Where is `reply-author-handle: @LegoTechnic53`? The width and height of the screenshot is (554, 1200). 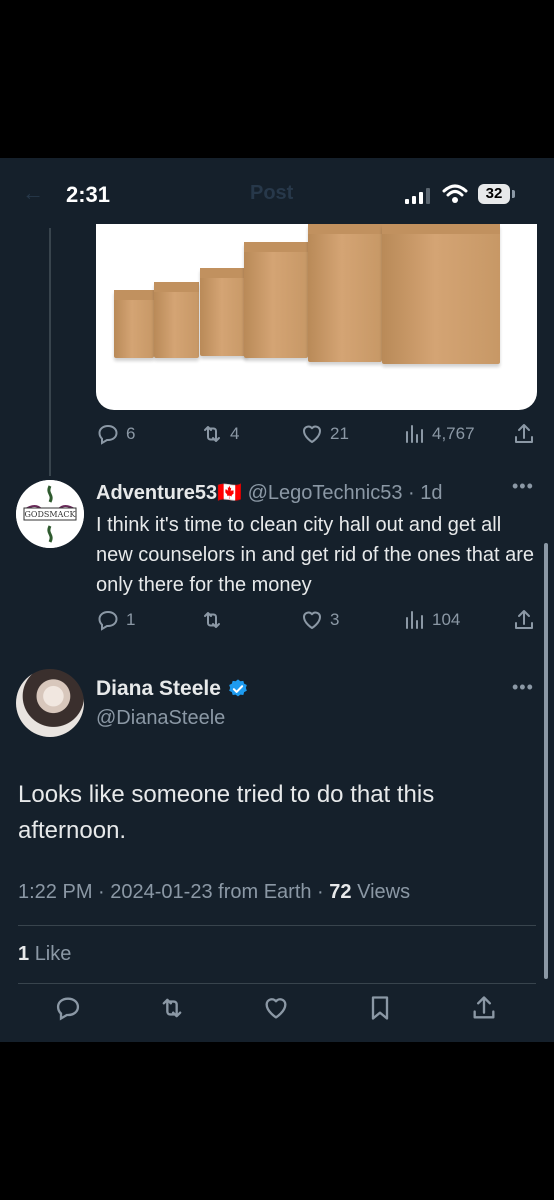
reply-author-handle: @LegoTechnic53 is located at coordinates (325, 493).